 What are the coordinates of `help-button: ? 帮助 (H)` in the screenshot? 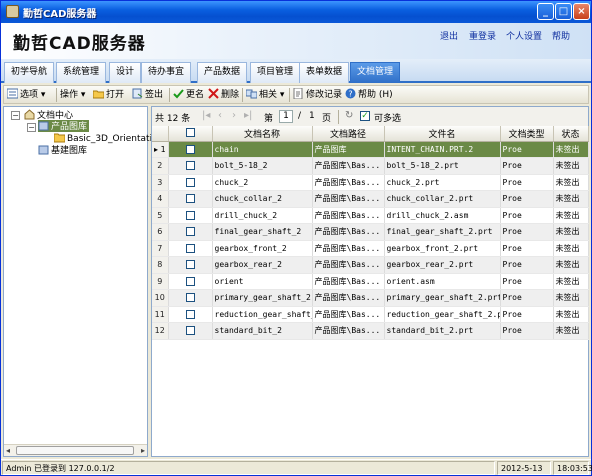 It's located at (369, 95).